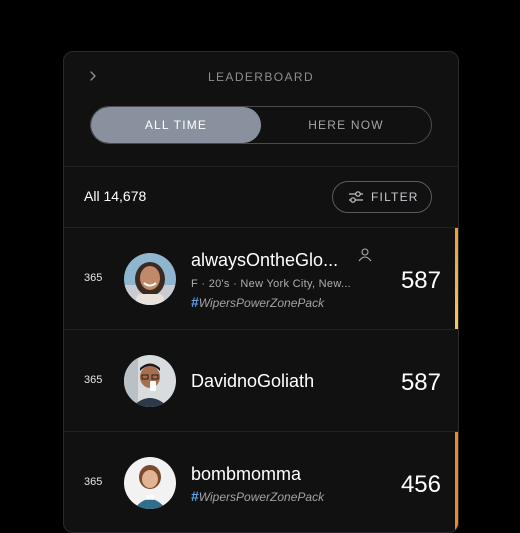 This screenshot has height=533, width=520. Describe the element at coordinates (261, 197) in the screenshot. I see `leaderboard-summary: All 14,678 FILTER` at that location.